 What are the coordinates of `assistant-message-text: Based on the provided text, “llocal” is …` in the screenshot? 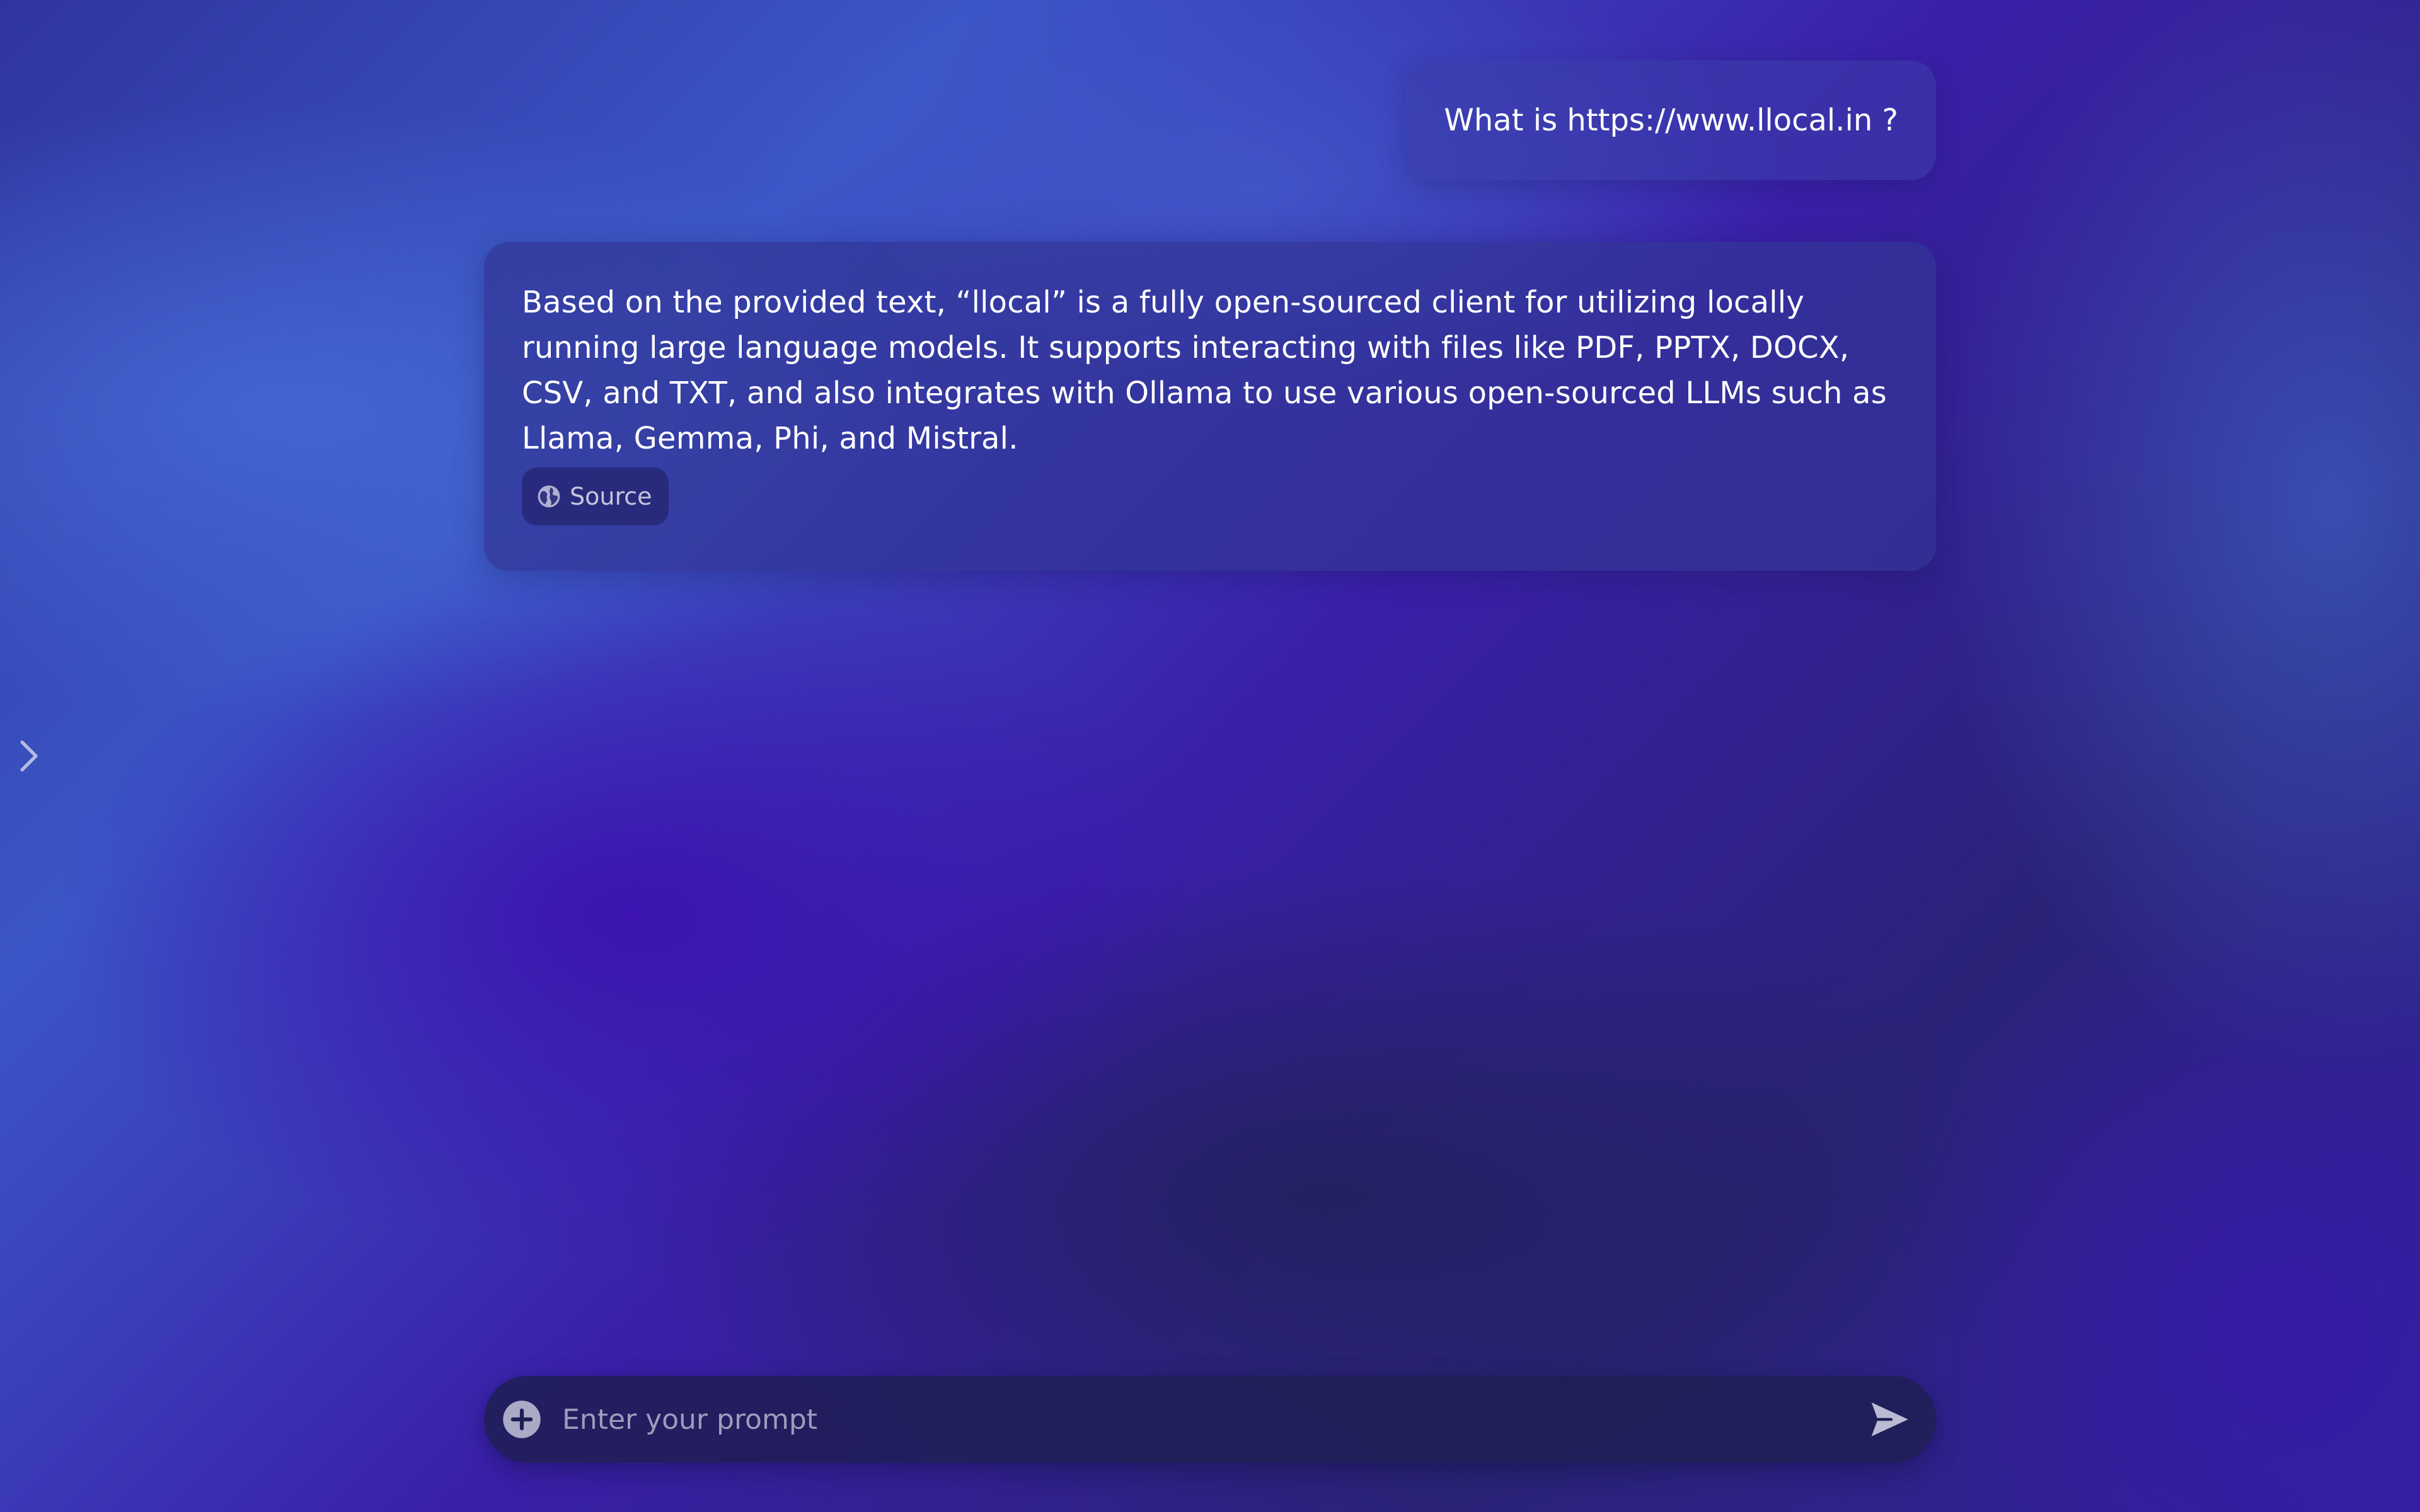 It's located at (1204, 370).